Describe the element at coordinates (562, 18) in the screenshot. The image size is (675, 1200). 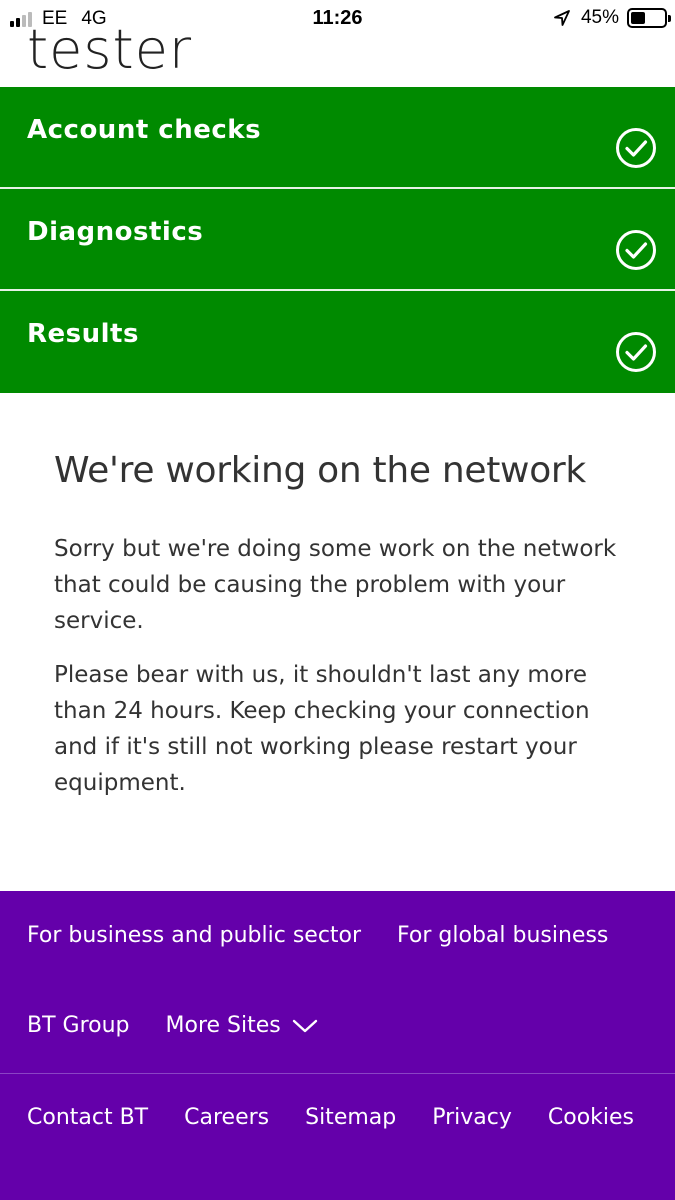
I see `location-arrow-icon` at that location.